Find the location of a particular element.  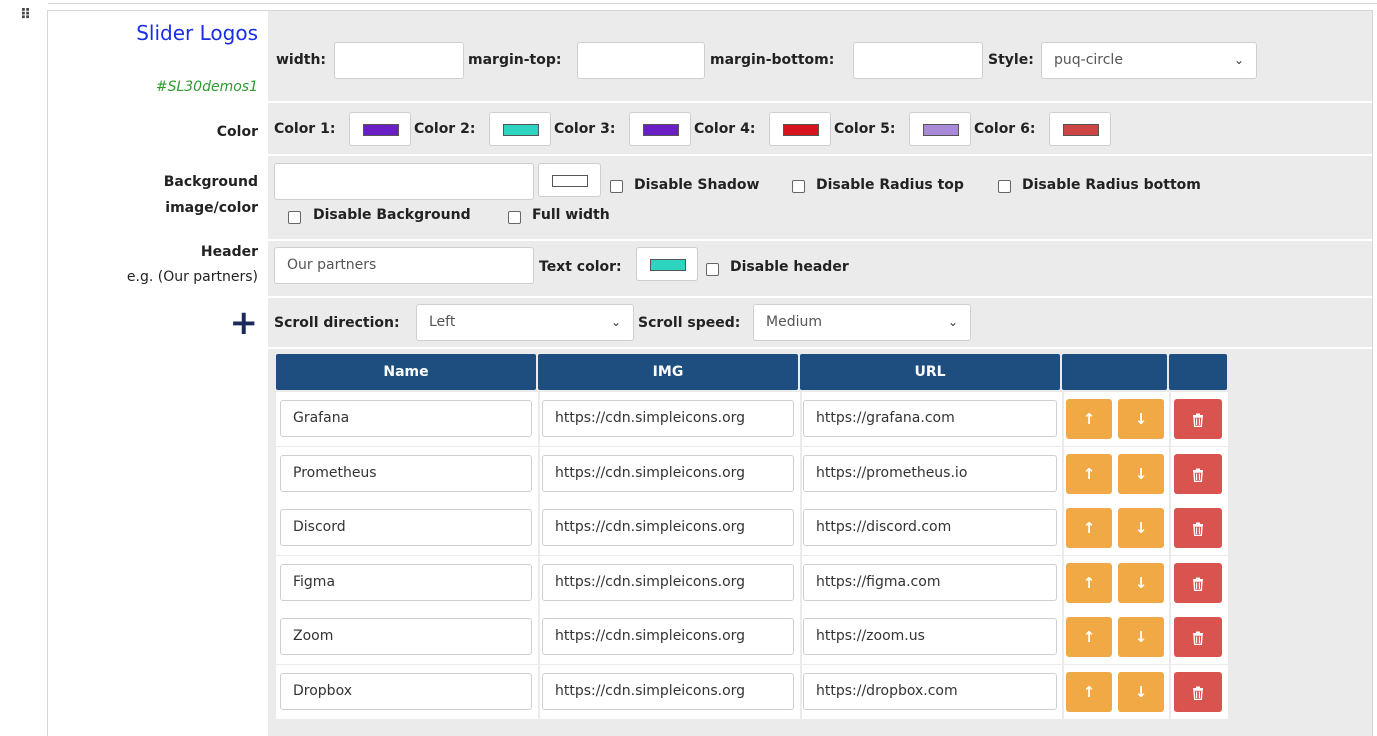

plus-icon: + is located at coordinates (244, 323).